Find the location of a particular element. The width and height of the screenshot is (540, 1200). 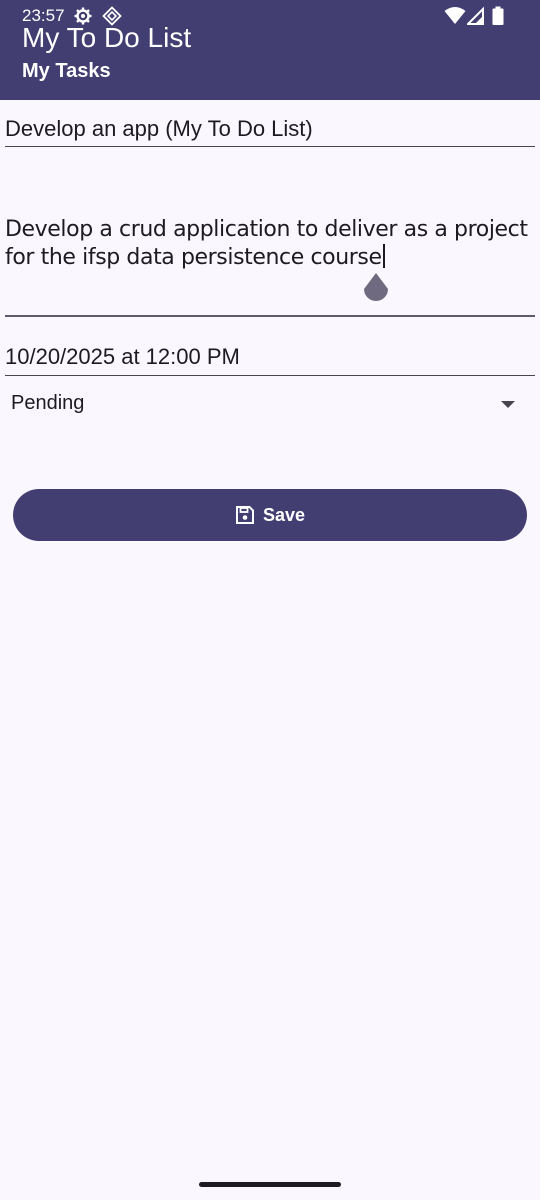

app-subtitle: My Tasks is located at coordinates (66, 71).